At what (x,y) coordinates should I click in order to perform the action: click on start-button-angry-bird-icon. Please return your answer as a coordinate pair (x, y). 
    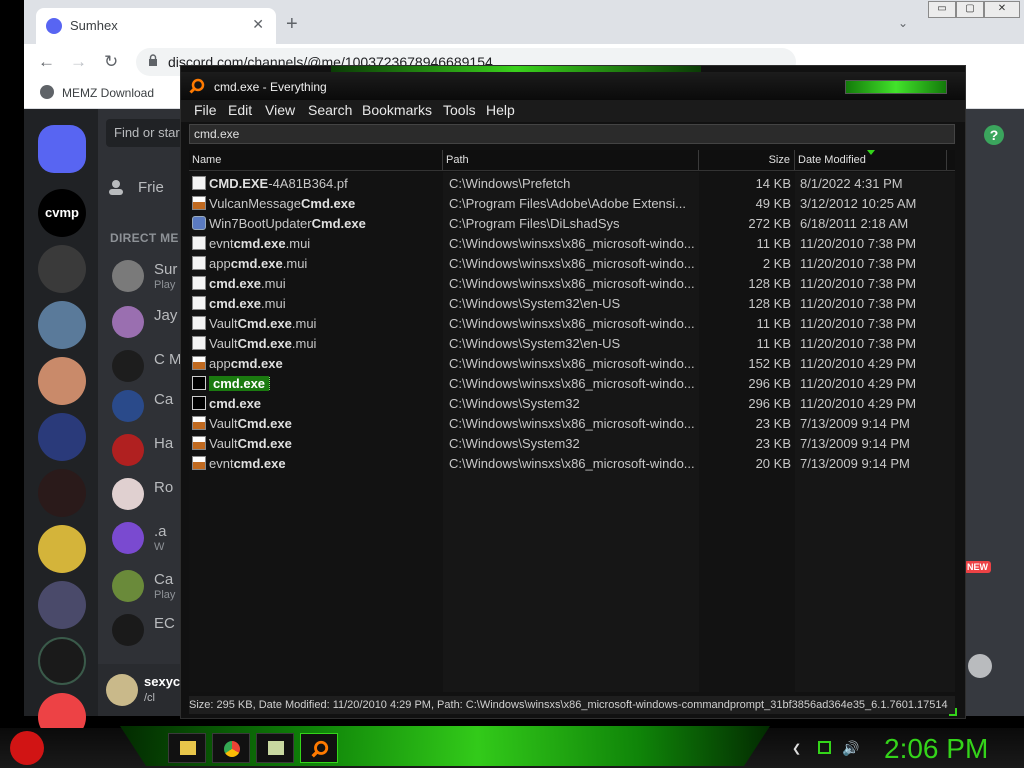
    Looking at the image, I should click on (27, 748).